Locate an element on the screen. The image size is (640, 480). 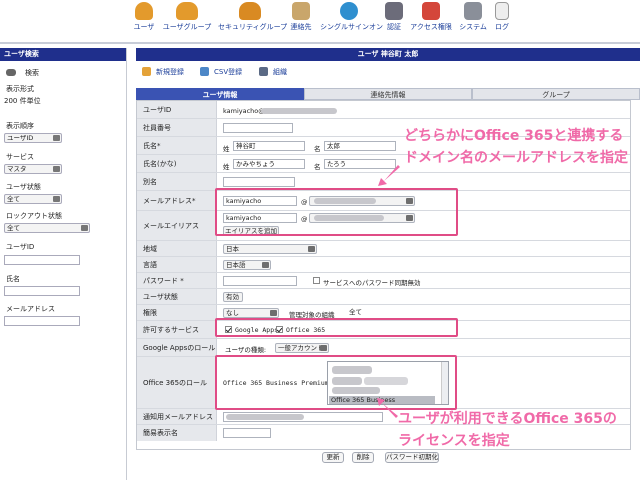
tab-user-info: ユーザ情報 is located at coordinates (220, 94).